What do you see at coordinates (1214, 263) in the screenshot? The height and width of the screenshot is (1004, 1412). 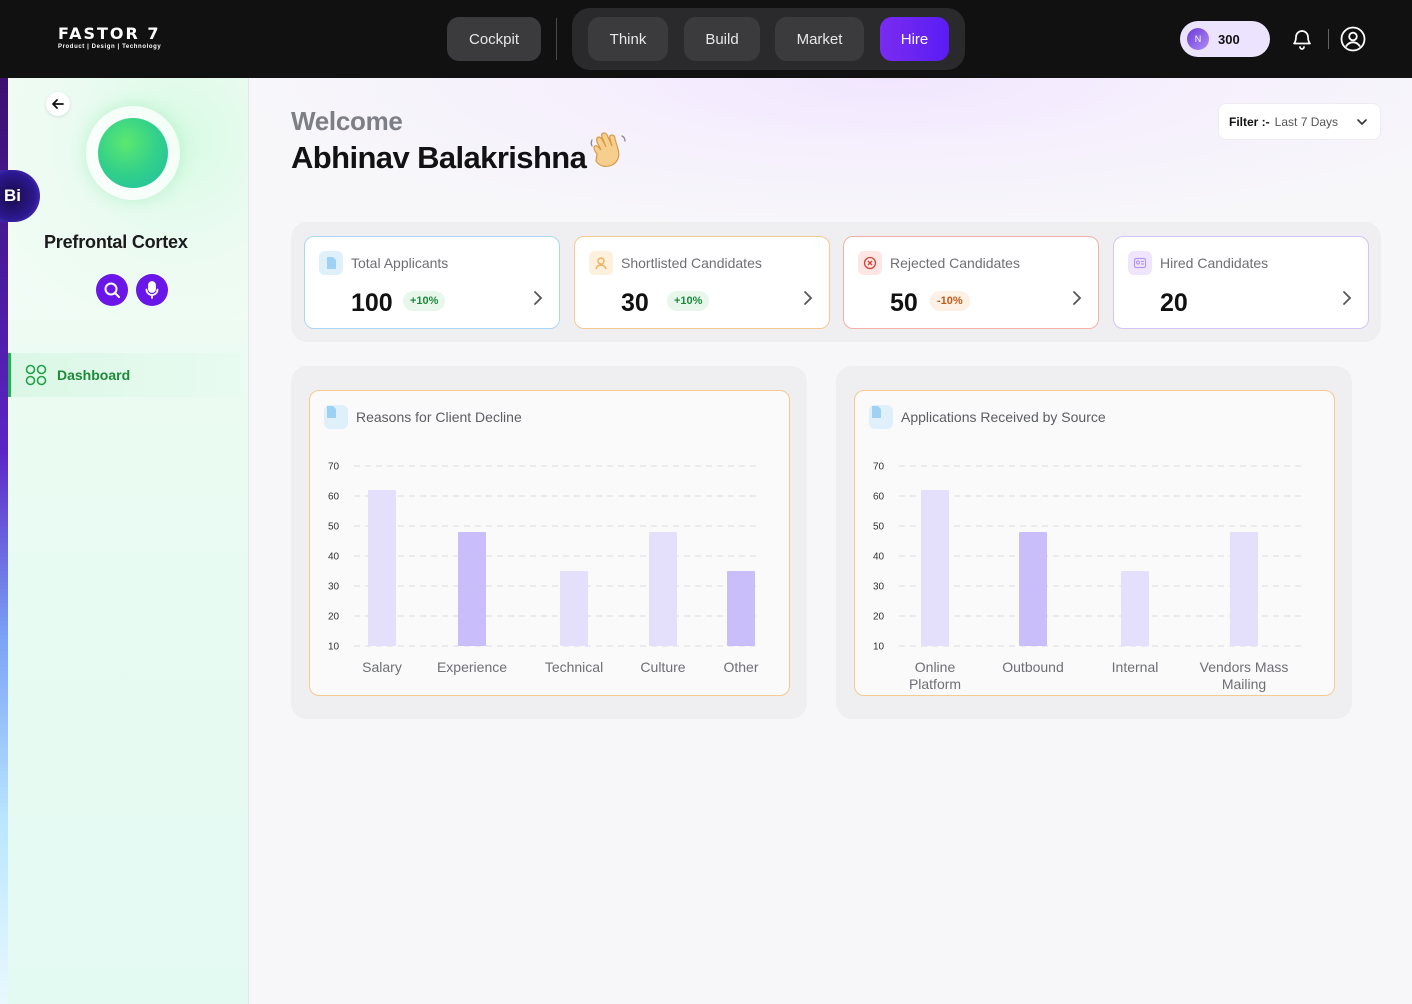 I see `kpi-label: Hired Candidates` at bounding box center [1214, 263].